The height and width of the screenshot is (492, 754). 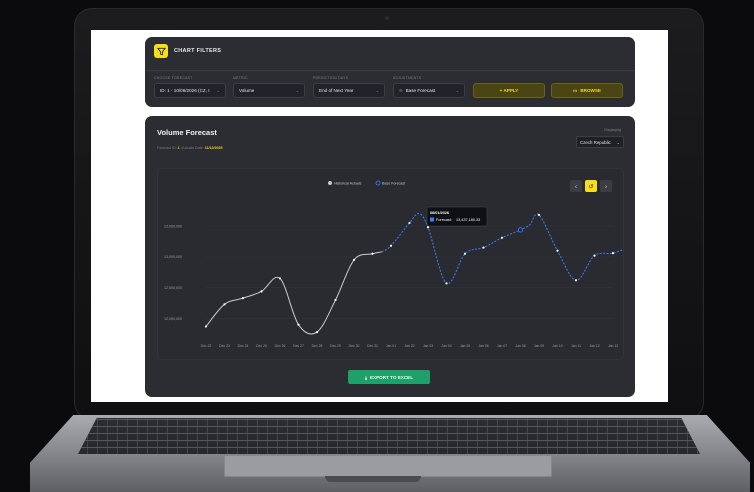 I want to click on metric-value: Volume, so click(x=247, y=90).